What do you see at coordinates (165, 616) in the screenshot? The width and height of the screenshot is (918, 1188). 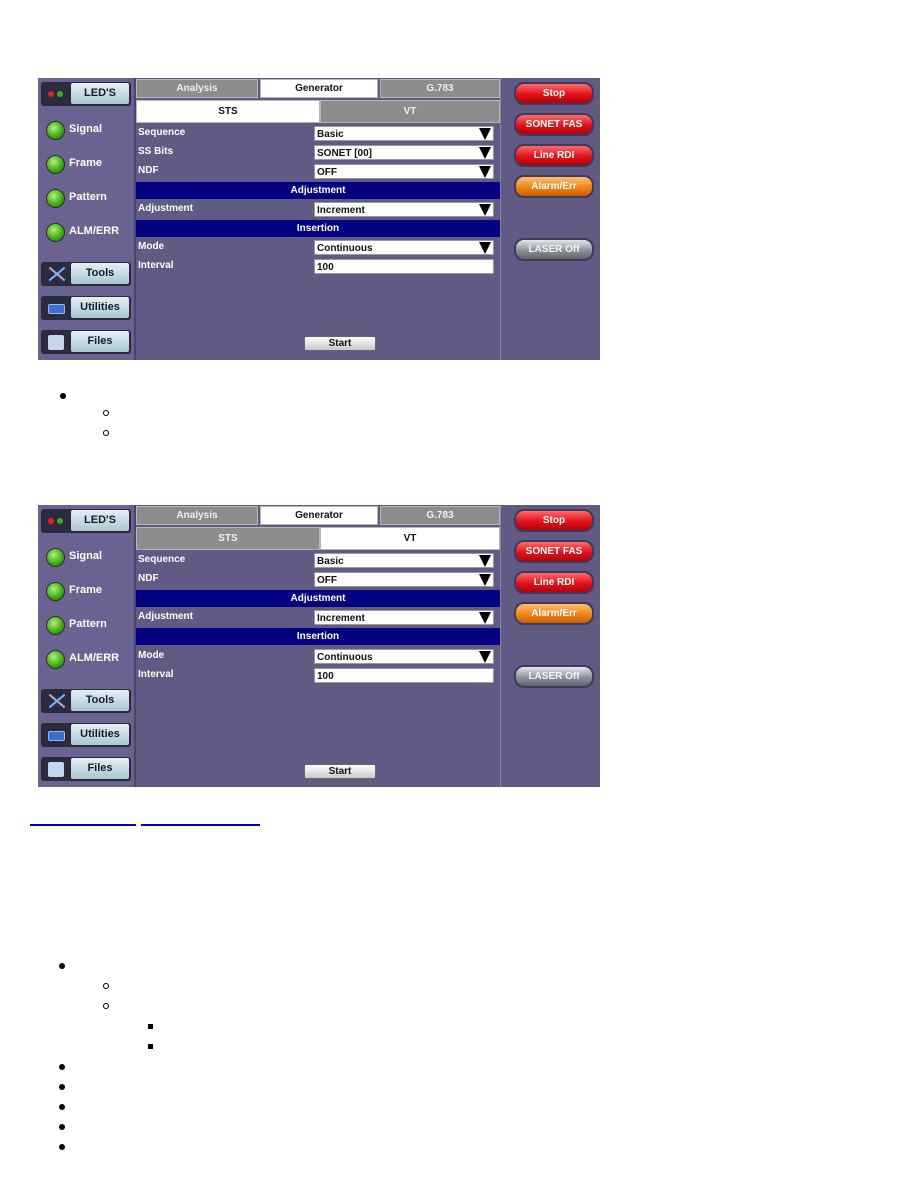 I see `adjustment-label: Adjustment` at bounding box center [165, 616].